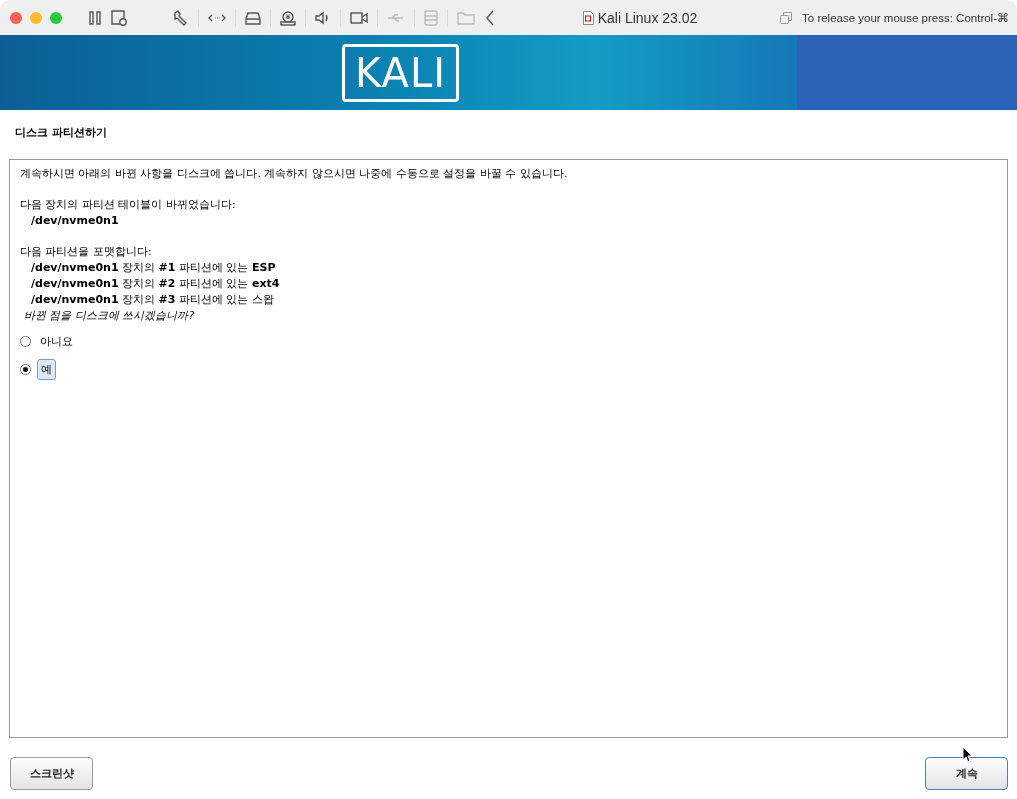  What do you see at coordinates (75, 221) in the screenshot?
I see `list-item: /dev/nvme0n1` at bounding box center [75, 221].